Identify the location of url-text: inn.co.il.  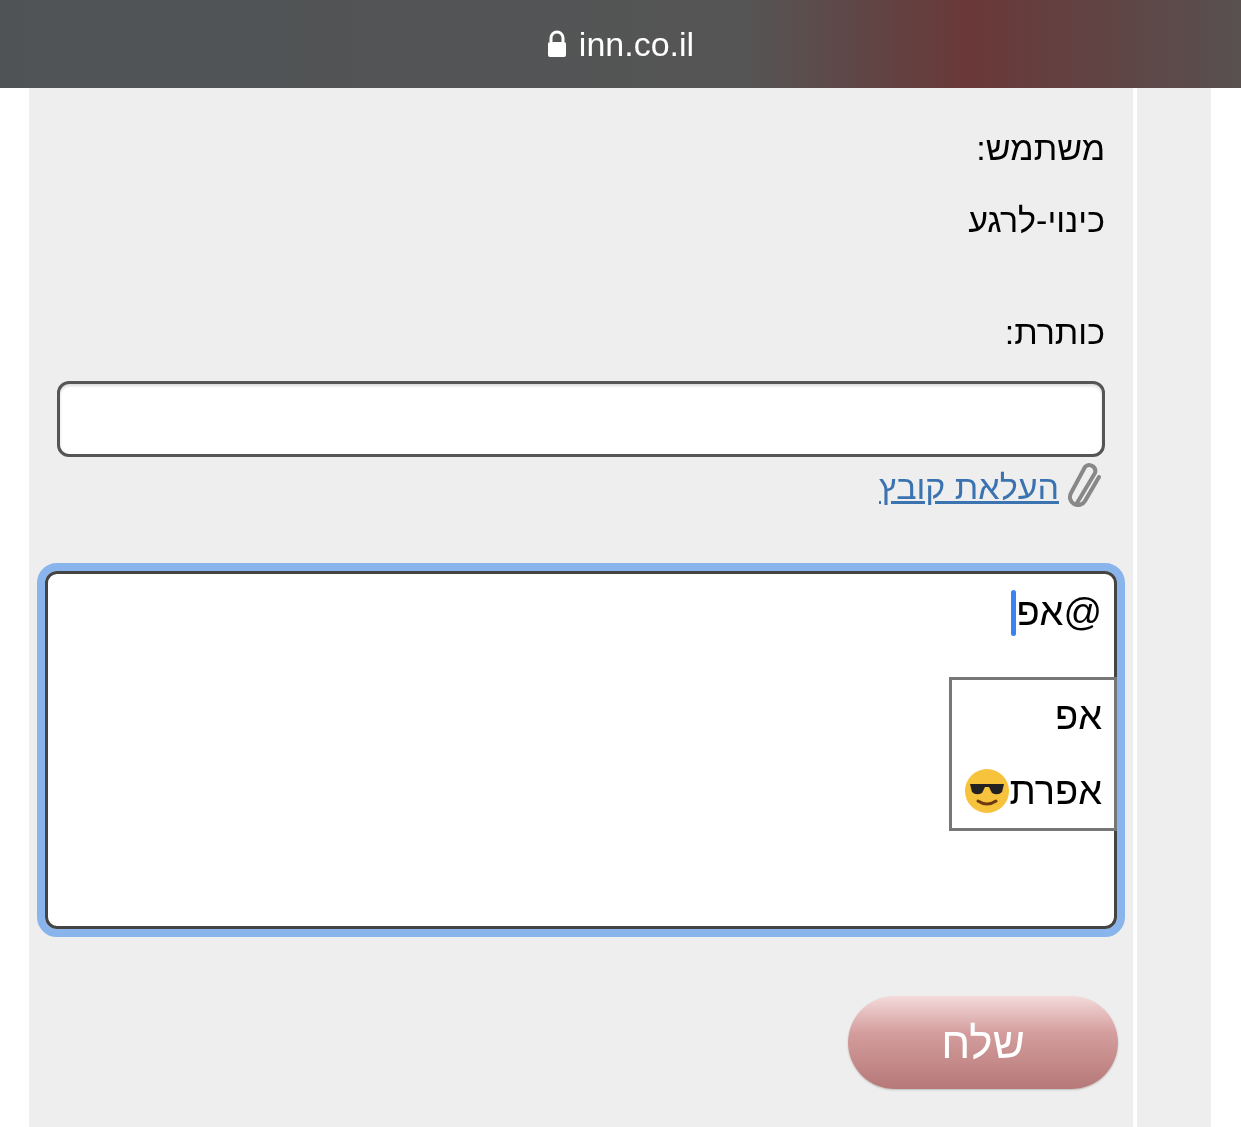
(636, 44).